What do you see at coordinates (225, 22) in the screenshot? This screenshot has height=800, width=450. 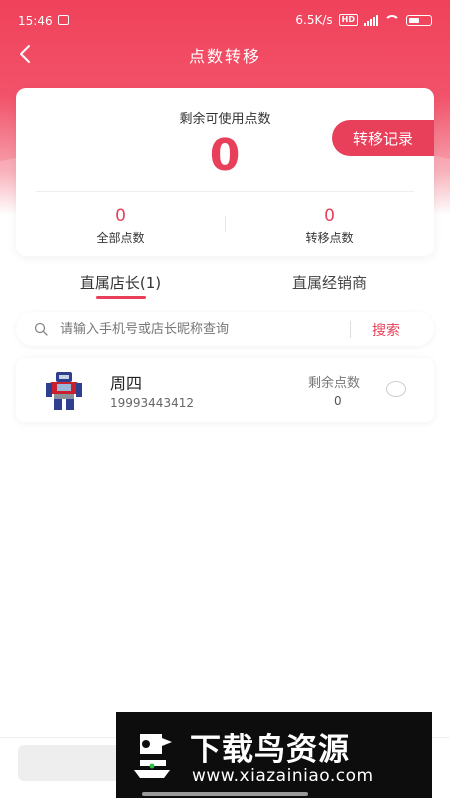 I see `status-bar: 15:46 6.5K/s HD` at bounding box center [225, 22].